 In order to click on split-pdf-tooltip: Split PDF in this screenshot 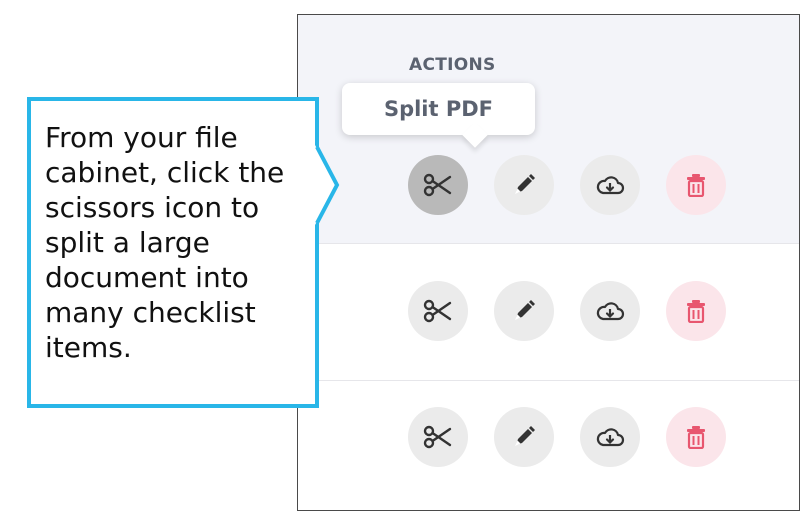, I will do `click(438, 109)`.